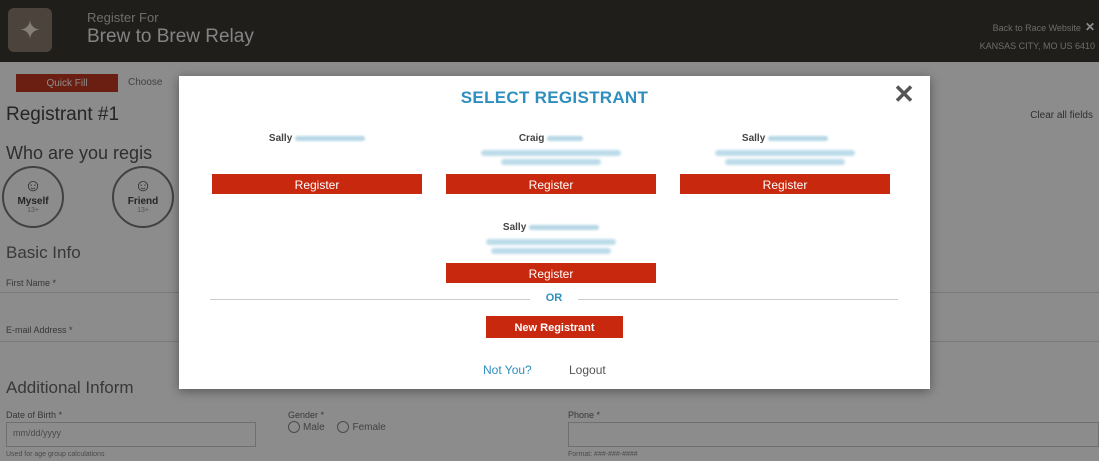 The width and height of the screenshot is (1099, 461). Describe the element at coordinates (551, 140) in the screenshot. I see `registrant-name: Craig` at that location.